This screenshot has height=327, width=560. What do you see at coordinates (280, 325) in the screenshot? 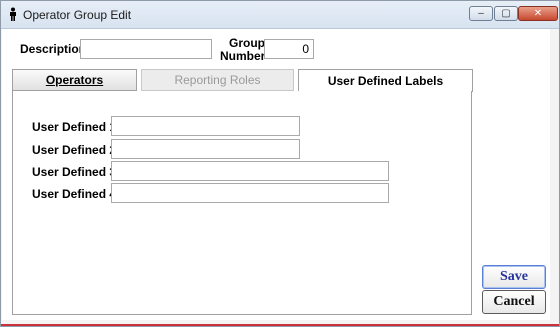
I see `bottom-accent-line` at bounding box center [280, 325].